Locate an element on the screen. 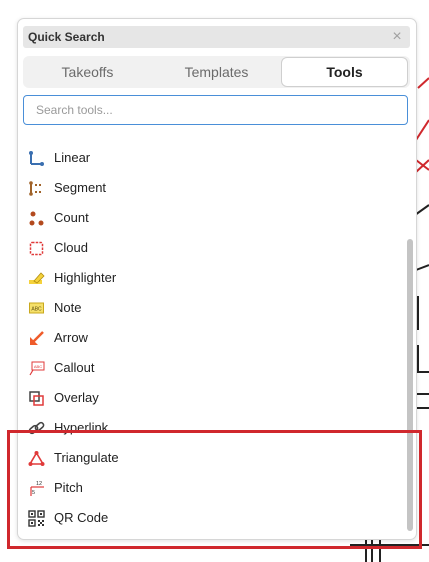  tab-bar: Takeoffs Templates Tools is located at coordinates (216, 72).